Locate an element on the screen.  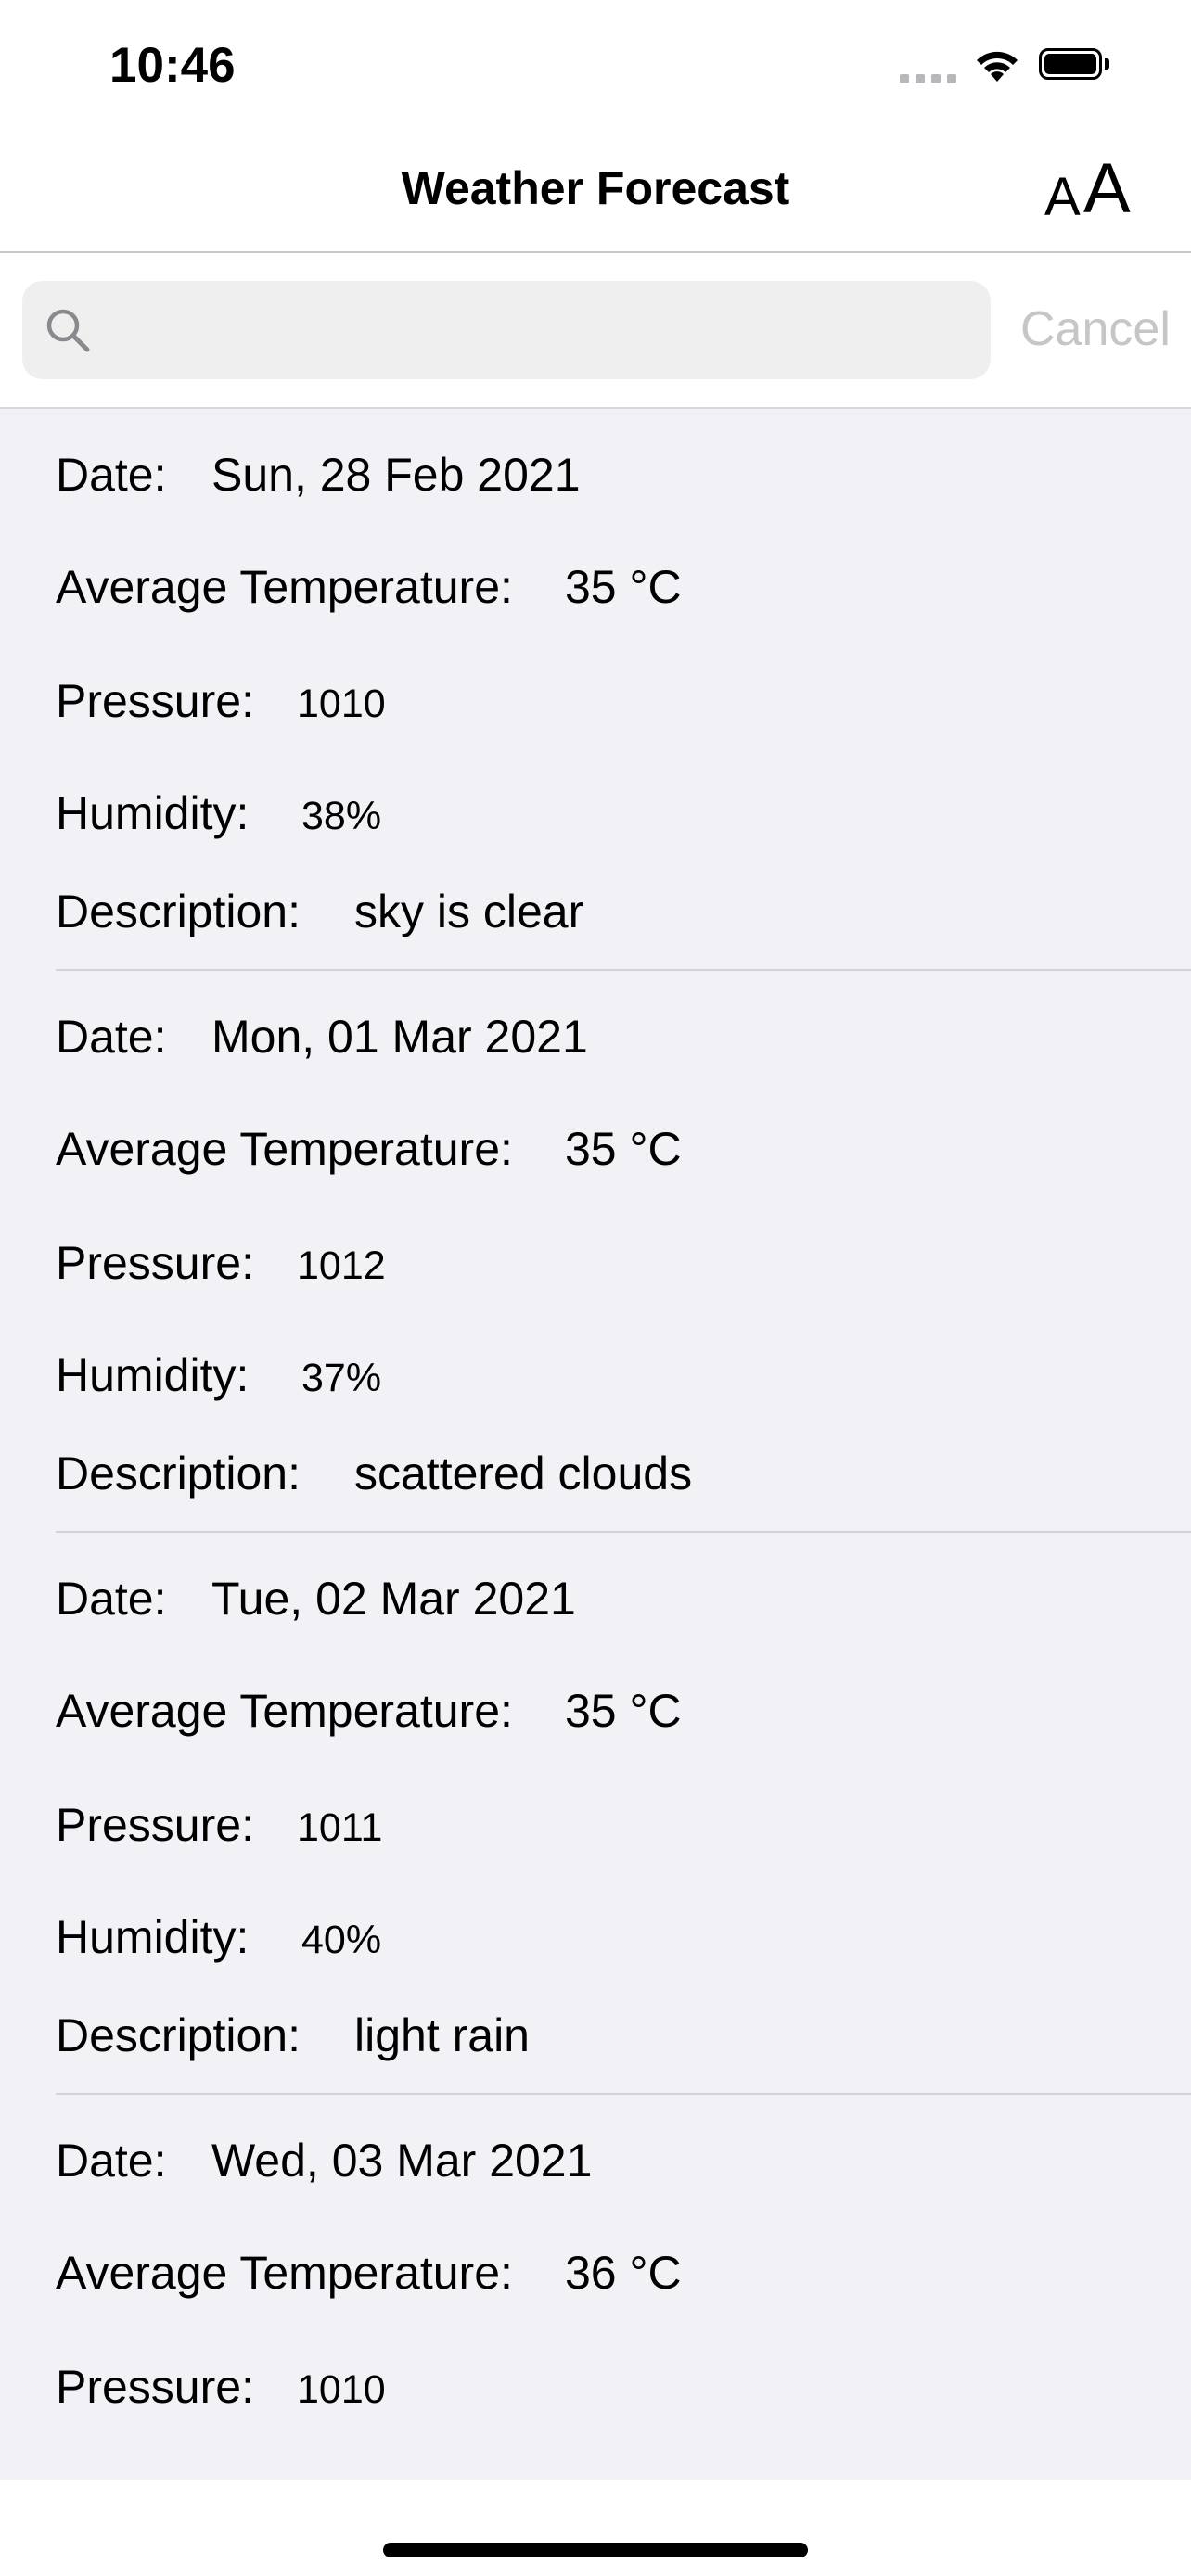
font-size-button: A A is located at coordinates (1092, 189).